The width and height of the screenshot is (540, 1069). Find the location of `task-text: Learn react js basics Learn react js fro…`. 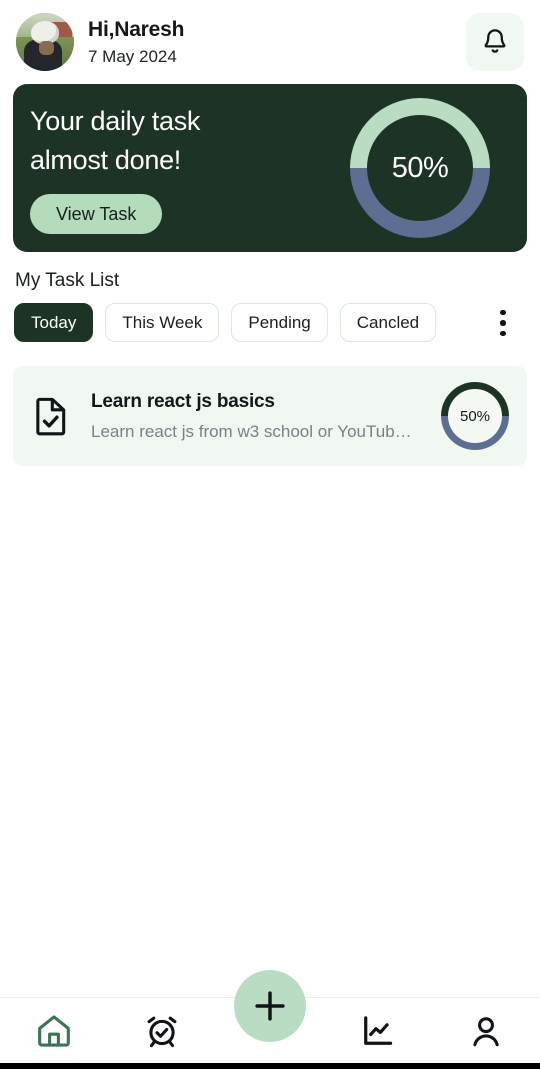

task-text: Learn react js basics Learn react js fro… is located at coordinates (266, 416).